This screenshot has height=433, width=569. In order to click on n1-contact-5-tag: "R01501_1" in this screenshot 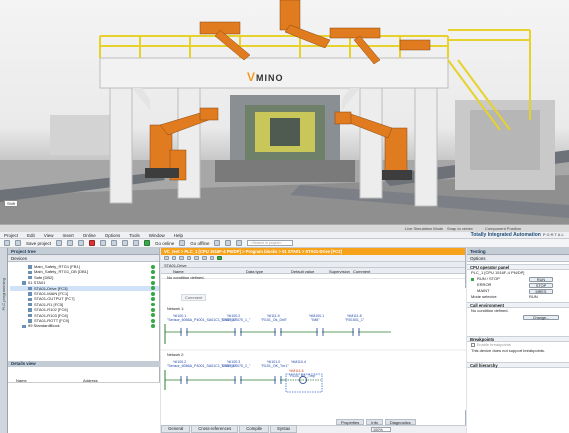, I will do `click(354, 320)`.